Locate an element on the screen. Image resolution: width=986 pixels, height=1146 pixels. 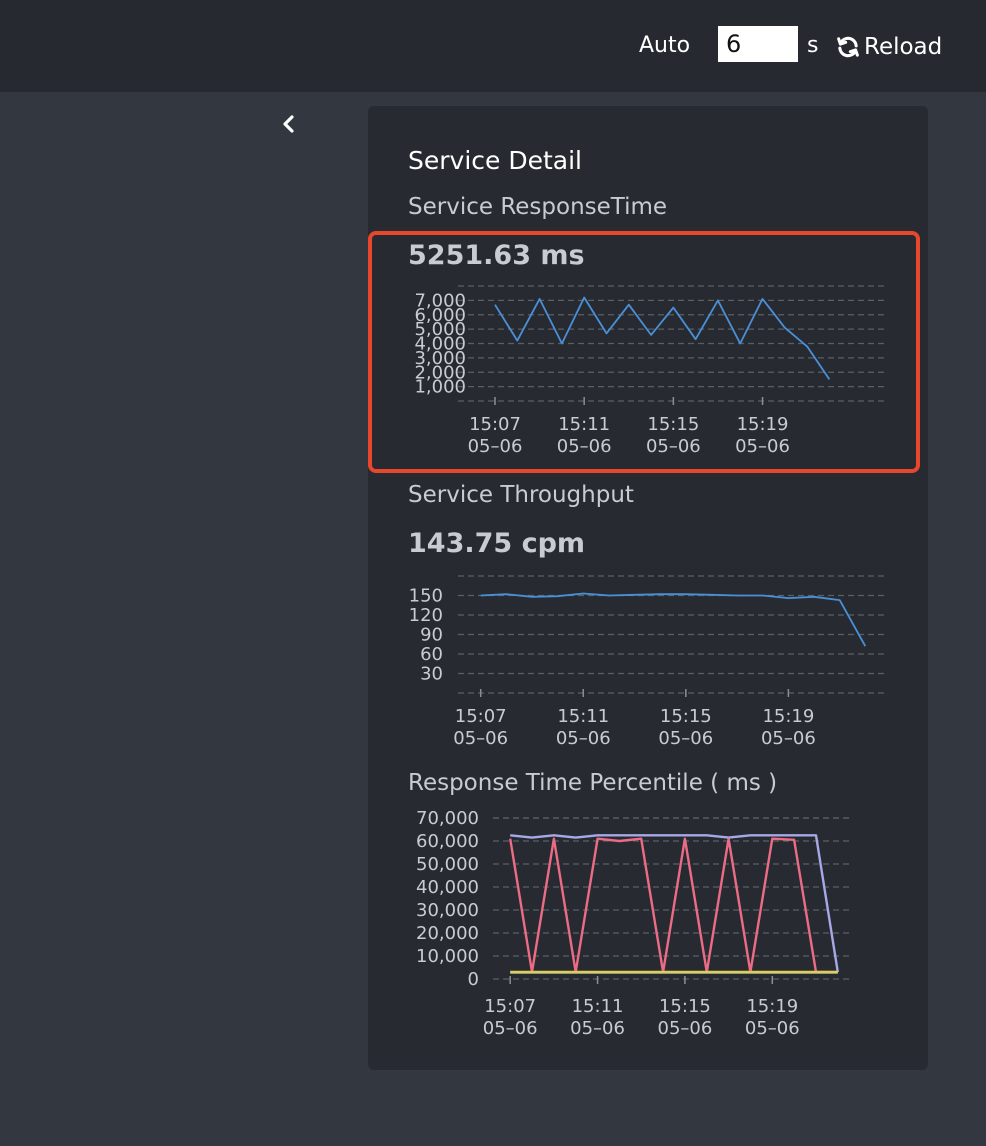
collapse-panel-button is located at coordinates (289, 124).